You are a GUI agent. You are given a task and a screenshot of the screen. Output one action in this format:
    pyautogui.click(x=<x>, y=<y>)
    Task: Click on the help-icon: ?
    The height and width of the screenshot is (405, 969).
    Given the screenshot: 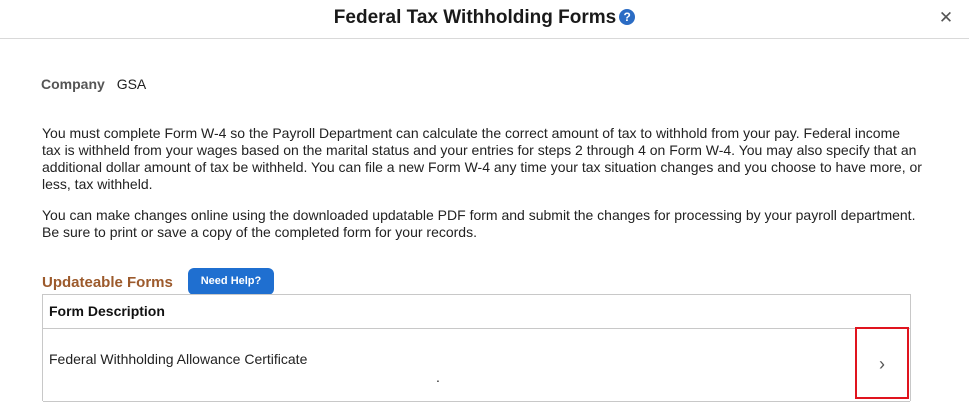 What is the action you would take?
    pyautogui.click(x=627, y=17)
    